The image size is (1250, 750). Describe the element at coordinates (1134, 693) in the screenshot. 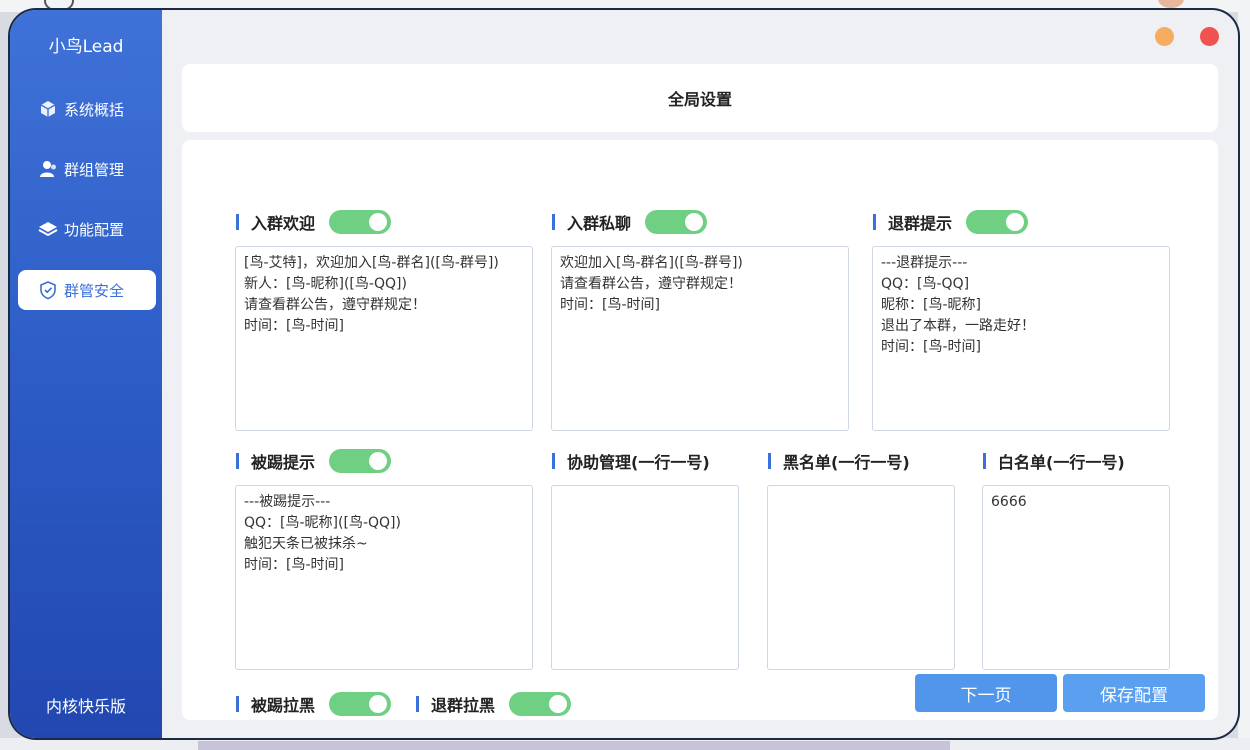

I see `save-config-button: 保存配置` at that location.